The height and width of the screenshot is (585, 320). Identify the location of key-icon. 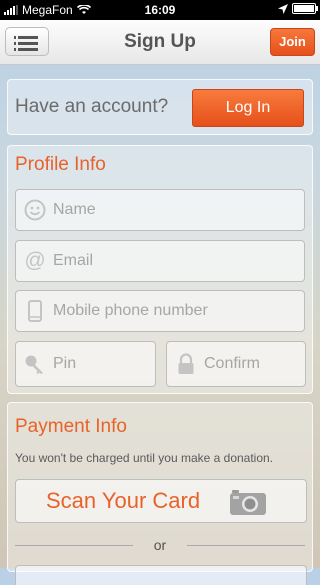
(34, 364).